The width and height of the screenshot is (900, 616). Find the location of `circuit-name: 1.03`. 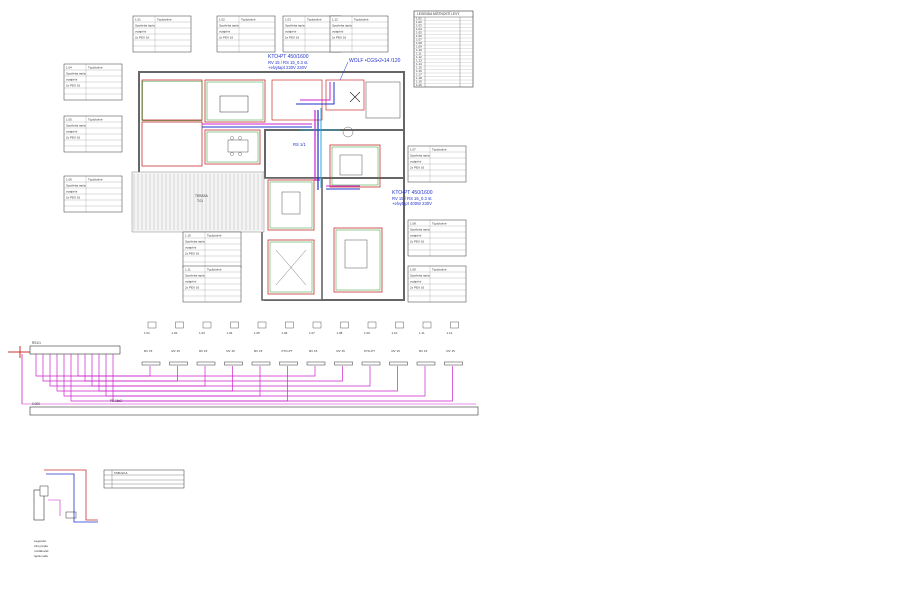

circuit-name: 1.03 is located at coordinates (202, 333).